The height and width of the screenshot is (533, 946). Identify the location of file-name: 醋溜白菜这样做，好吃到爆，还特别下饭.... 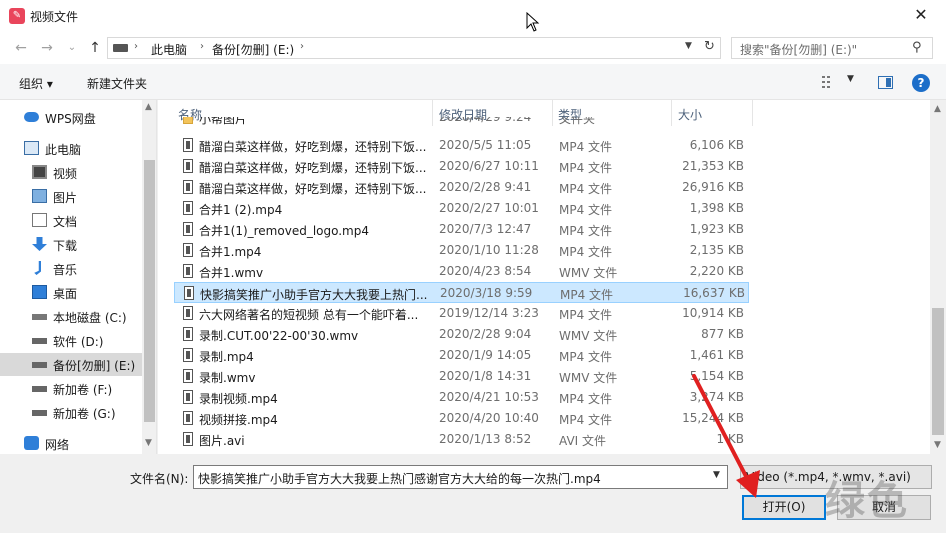
(313, 168).